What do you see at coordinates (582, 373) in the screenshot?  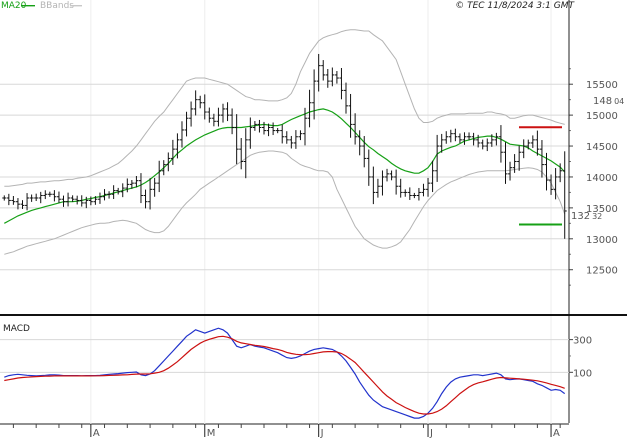 I see `macd-y-tick-label-0: 100` at bounding box center [582, 373].